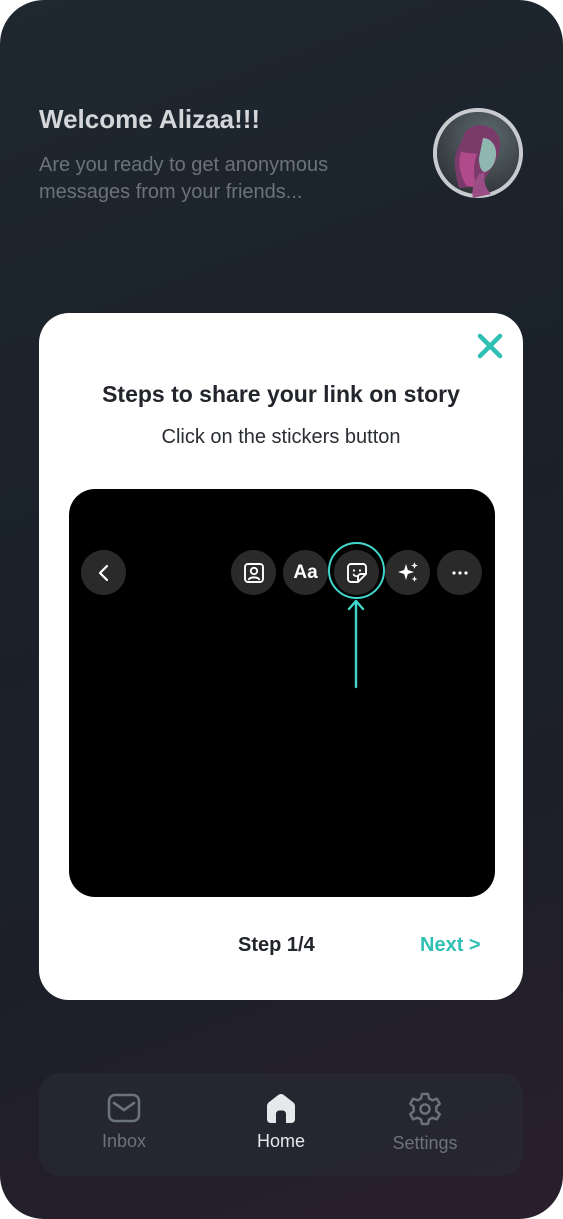 Image resolution: width=563 pixels, height=1219 pixels. I want to click on nav-item-inbox: Inbox, so click(124, 1121).